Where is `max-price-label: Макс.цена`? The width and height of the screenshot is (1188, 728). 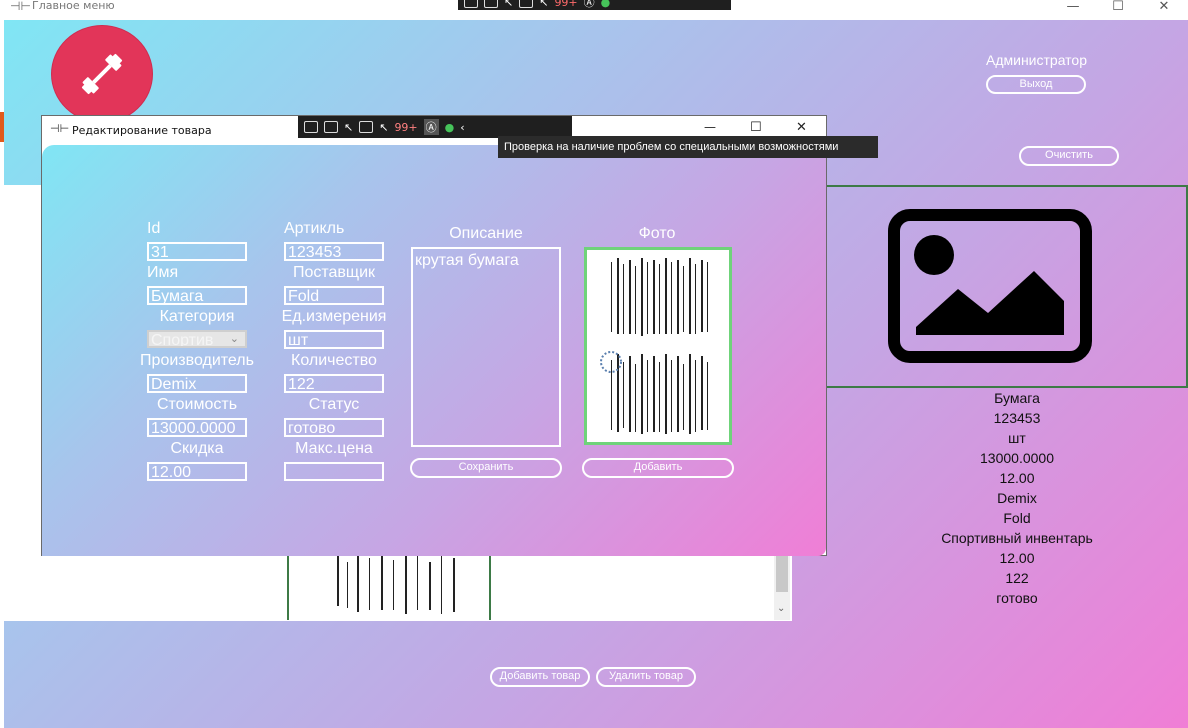 max-price-label: Макс.цена is located at coordinates (334, 448).